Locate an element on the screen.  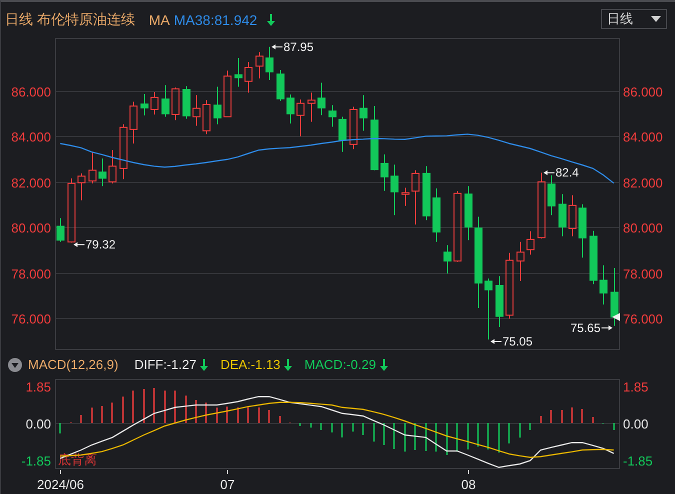
chart-title: 日线 布伦特原油连续 is located at coordinates (70, 20).